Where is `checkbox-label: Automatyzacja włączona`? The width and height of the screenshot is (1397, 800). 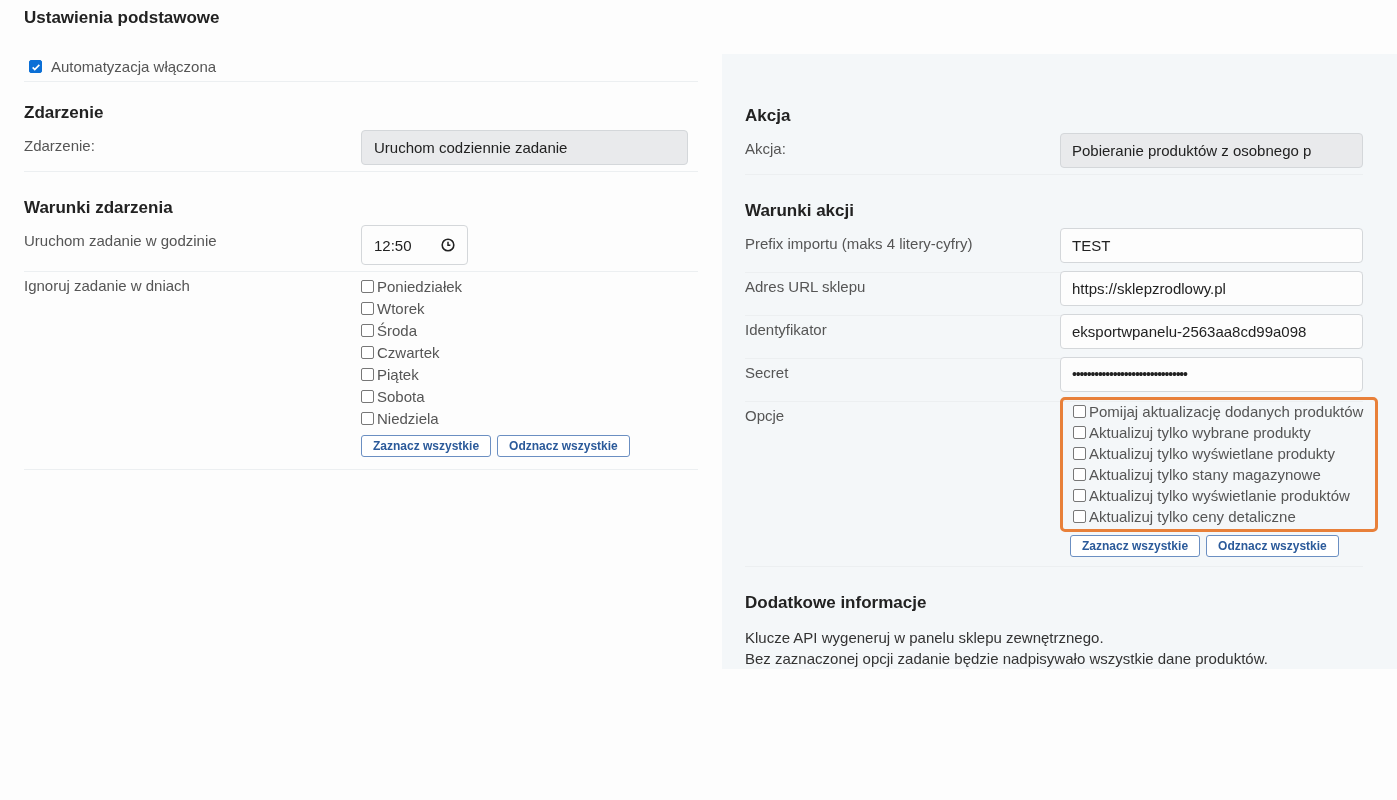 checkbox-label: Automatyzacja włączona is located at coordinates (134, 66).